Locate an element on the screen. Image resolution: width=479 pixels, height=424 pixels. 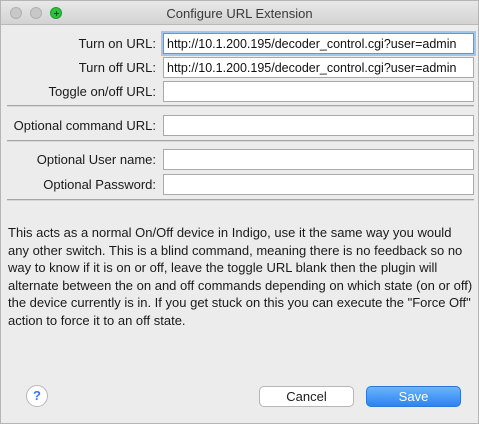
password-label: Optional Password: is located at coordinates (99, 184).